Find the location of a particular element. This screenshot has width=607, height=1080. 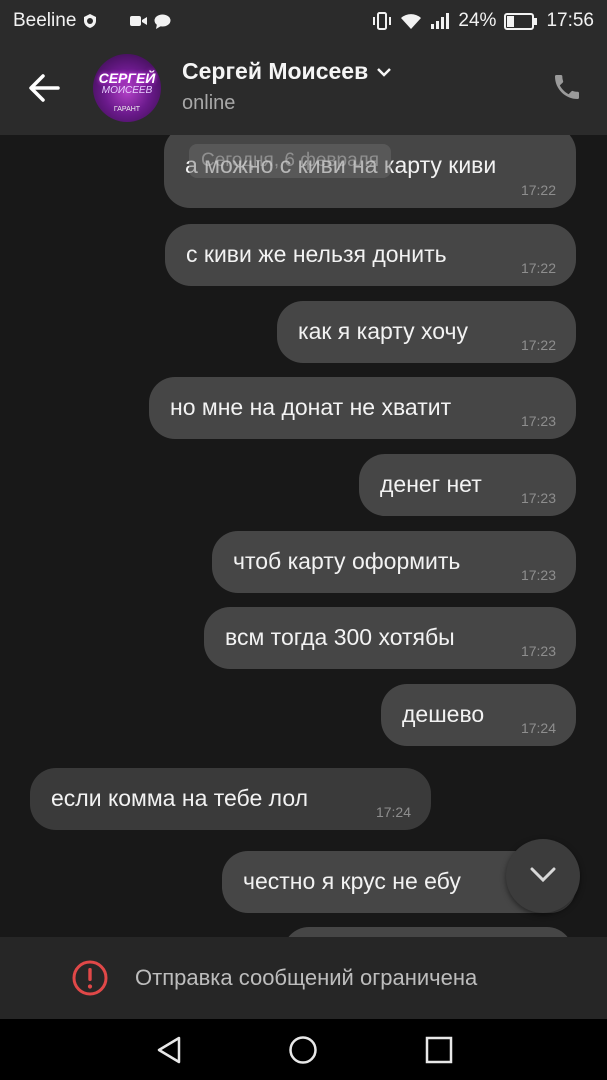

messaging-restricted-bar: Отправка сообщений ограничена is located at coordinates (303, 978).